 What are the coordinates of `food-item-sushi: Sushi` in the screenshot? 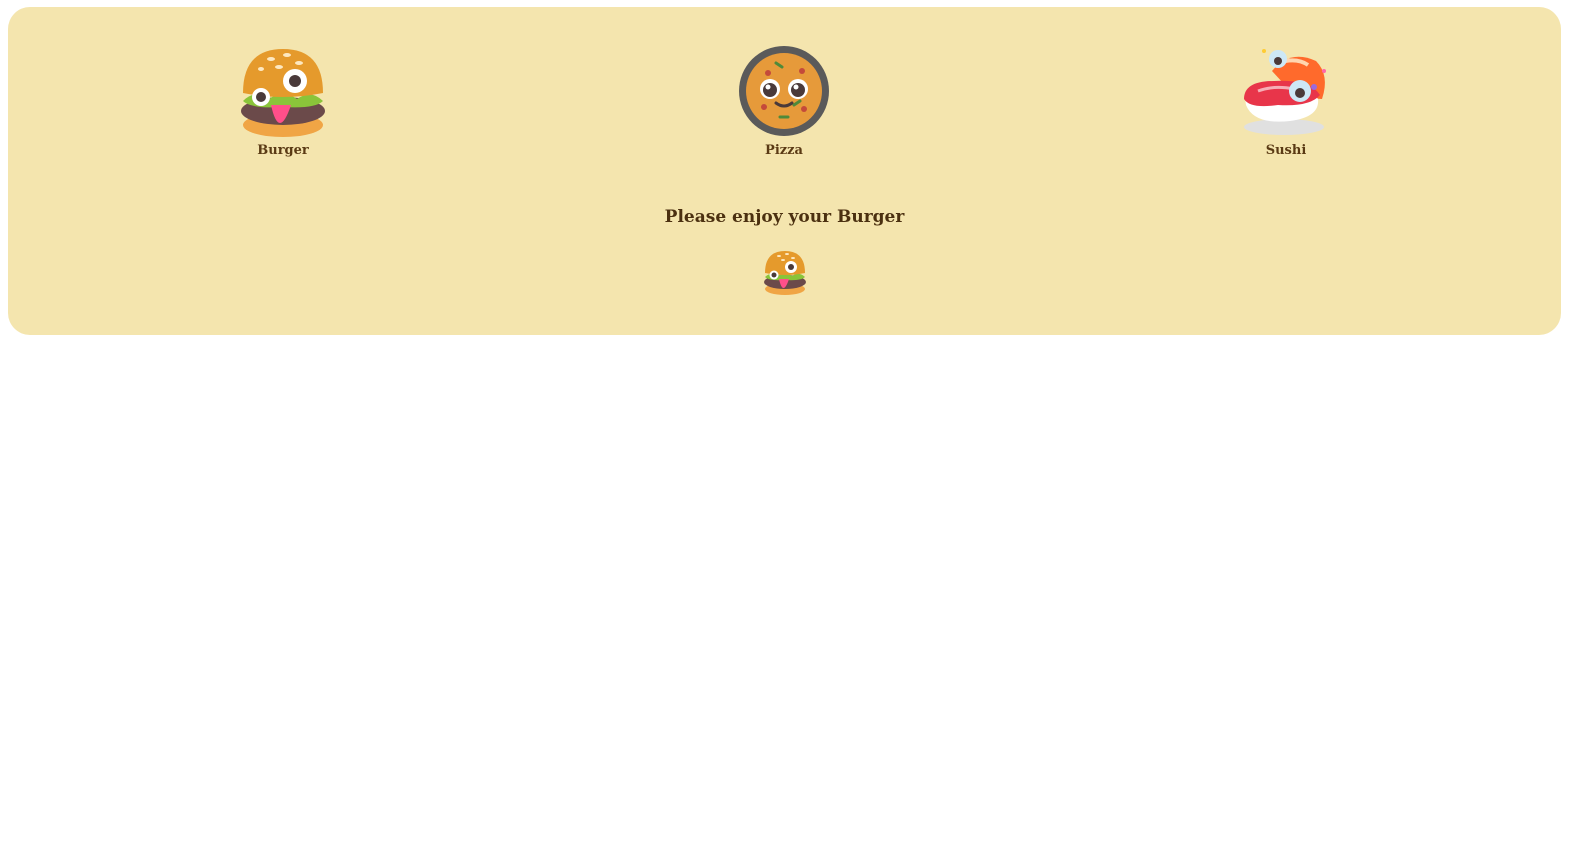 It's located at (1286, 99).